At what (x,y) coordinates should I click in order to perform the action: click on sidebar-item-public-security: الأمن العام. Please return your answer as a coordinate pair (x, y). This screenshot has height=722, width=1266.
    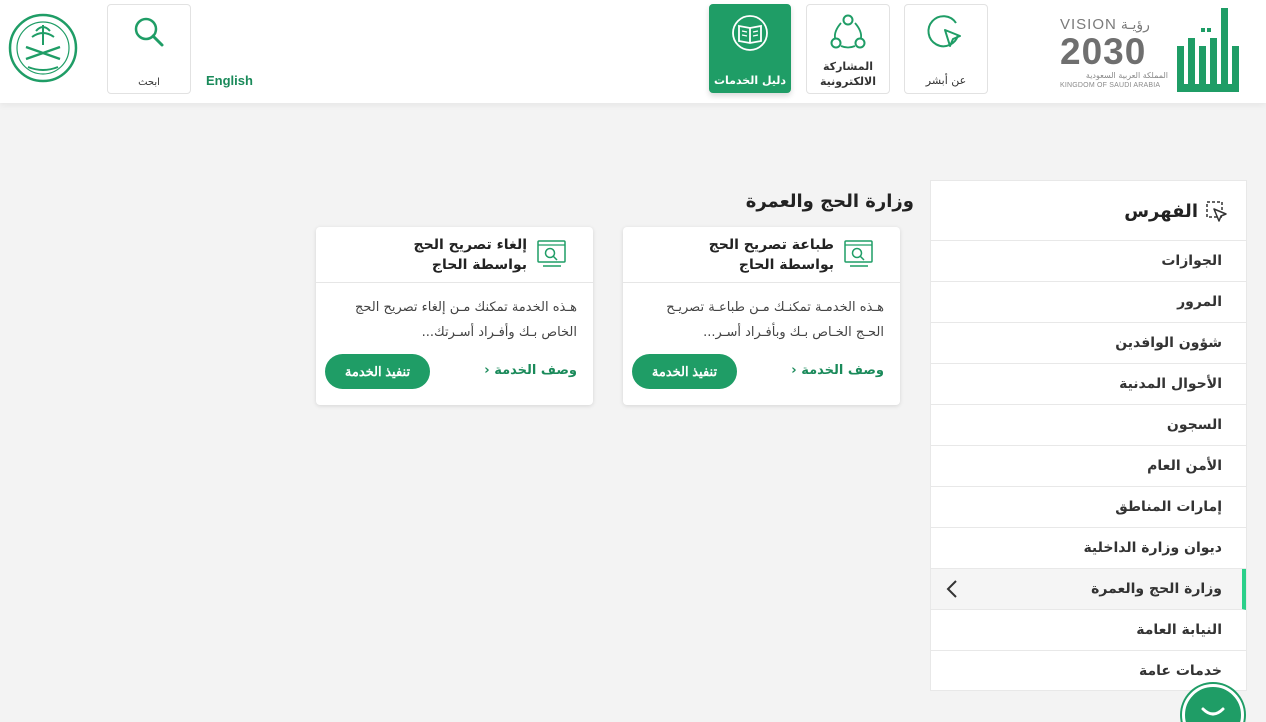
    Looking at the image, I should click on (1088, 466).